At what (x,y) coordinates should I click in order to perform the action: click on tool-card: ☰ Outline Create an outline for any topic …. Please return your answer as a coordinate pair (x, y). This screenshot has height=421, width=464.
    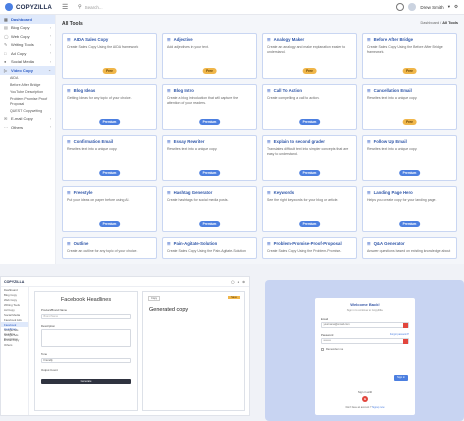
    Looking at the image, I should click on (109, 248).